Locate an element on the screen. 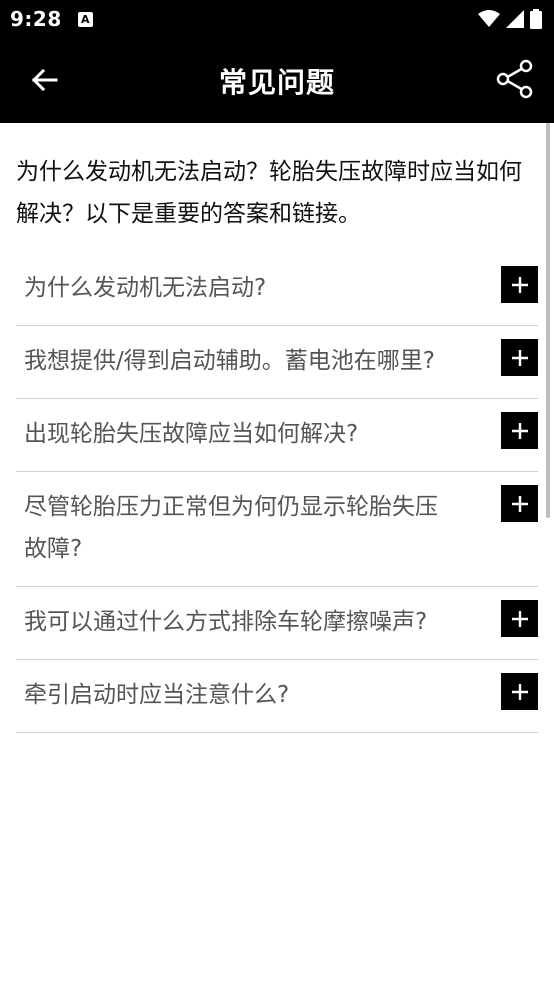 This screenshot has height=984, width=554. intro-text: 为什么发动机无法启动？轮胎失压故障时应当如何解决？以下是重要的答案和链接。 is located at coordinates (269, 193).